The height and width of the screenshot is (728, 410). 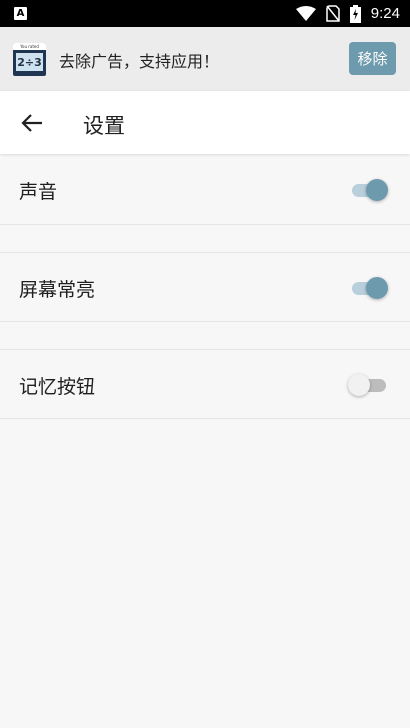 What do you see at coordinates (205, 287) in the screenshot?
I see `setting-row-keep-screen-on: 屏幕常亮` at bounding box center [205, 287].